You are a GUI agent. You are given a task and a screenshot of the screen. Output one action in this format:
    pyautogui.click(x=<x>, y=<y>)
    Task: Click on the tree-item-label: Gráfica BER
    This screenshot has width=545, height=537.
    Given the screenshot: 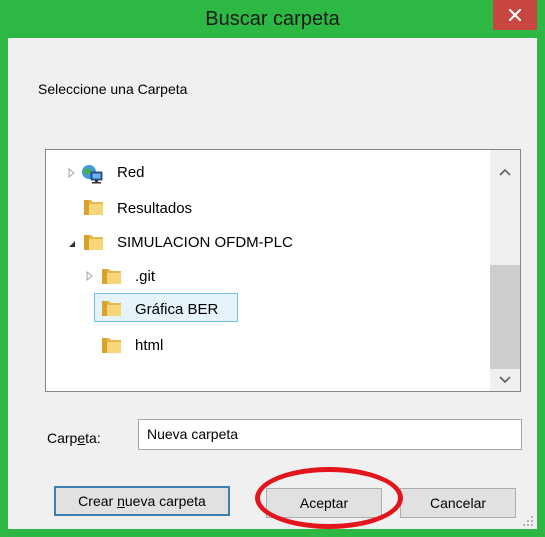 What is the action you would take?
    pyautogui.click(x=177, y=309)
    